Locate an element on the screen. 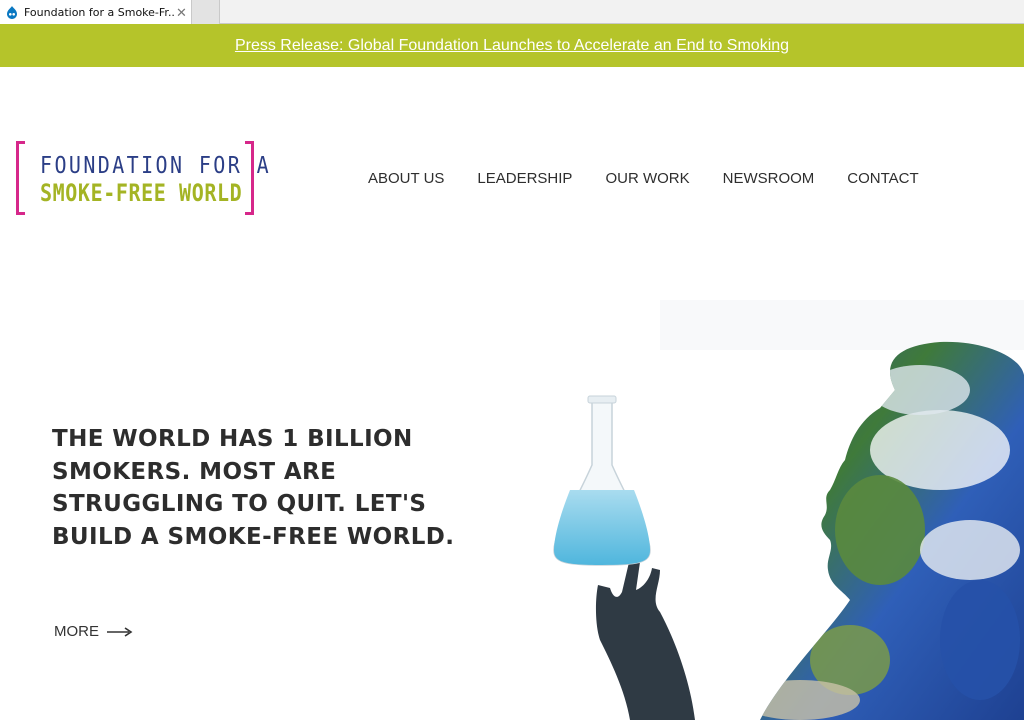 This screenshot has height=720, width=1024. close-tab-icon: ✕ is located at coordinates (181, 12).